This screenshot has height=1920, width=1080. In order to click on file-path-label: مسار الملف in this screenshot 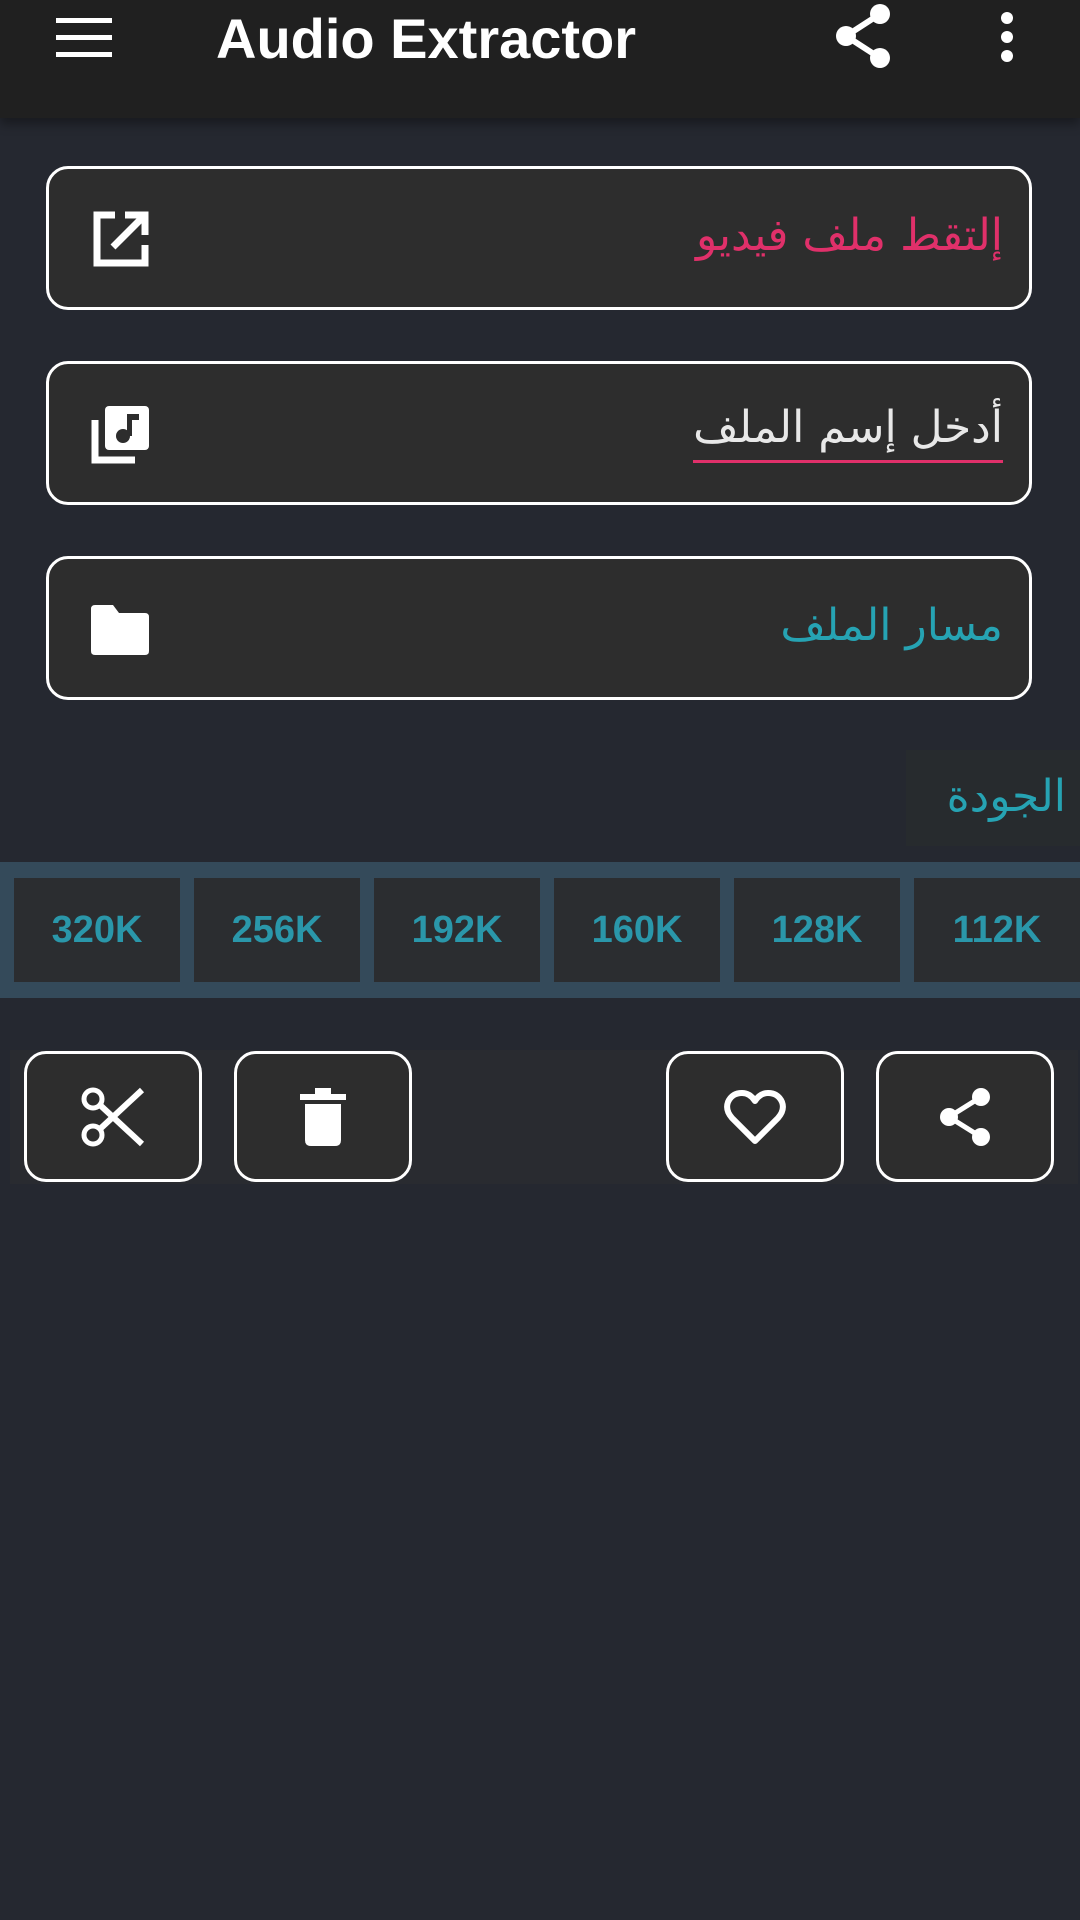, I will do `click(891, 625)`.